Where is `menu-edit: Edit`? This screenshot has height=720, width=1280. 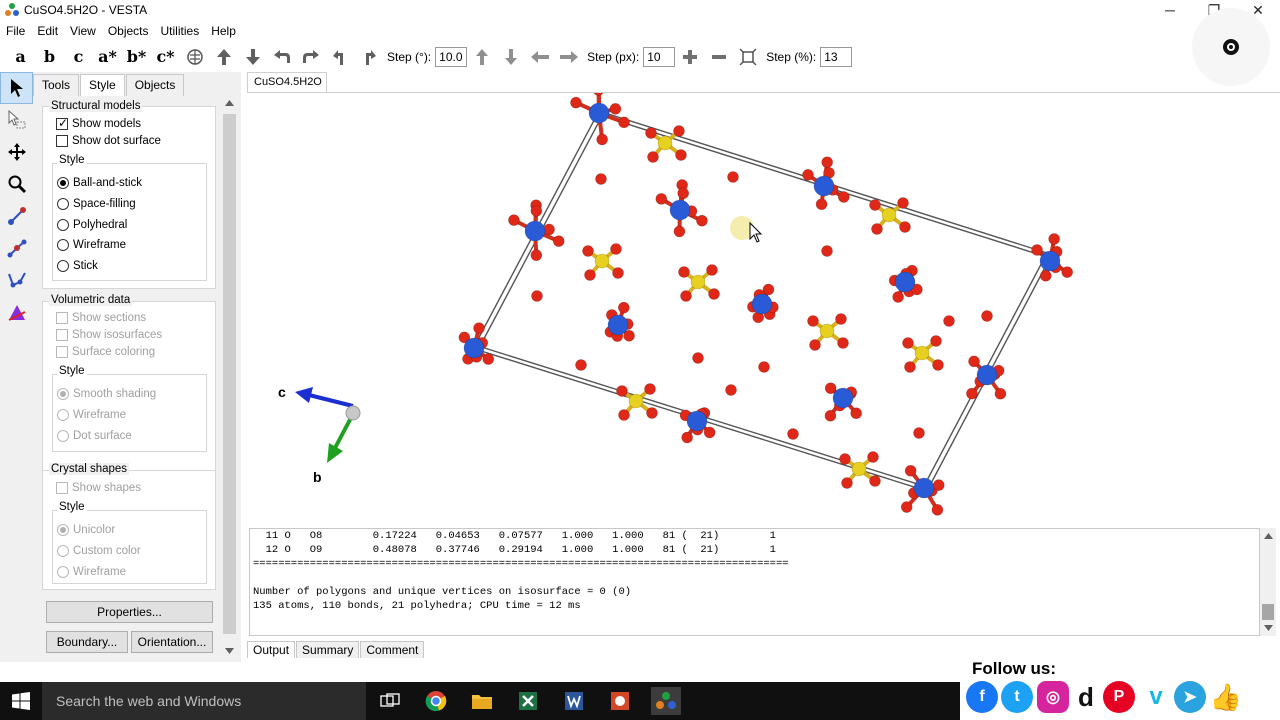 menu-edit: Edit is located at coordinates (47, 31).